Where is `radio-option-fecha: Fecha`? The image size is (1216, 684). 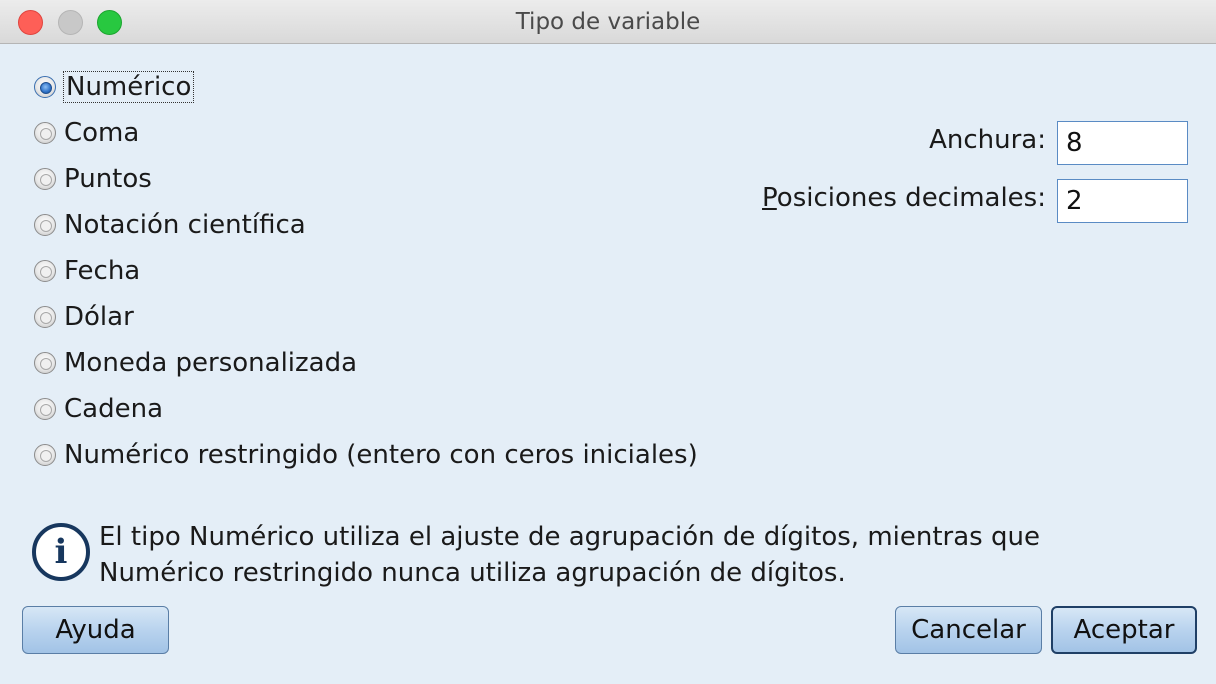 radio-option-fecha: Fecha is located at coordinates (87, 271).